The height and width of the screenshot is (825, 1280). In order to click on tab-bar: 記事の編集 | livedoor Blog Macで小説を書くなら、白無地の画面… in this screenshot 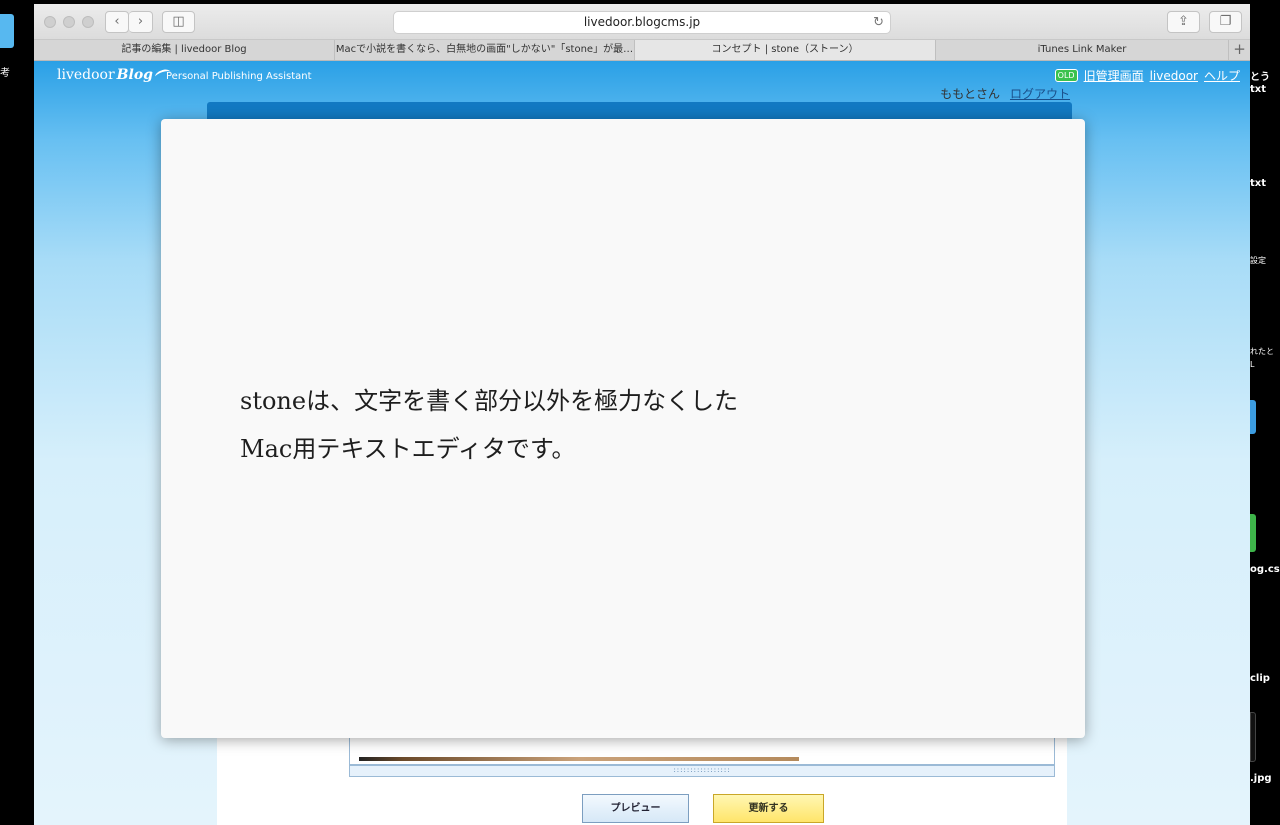, I will do `click(642, 50)`.